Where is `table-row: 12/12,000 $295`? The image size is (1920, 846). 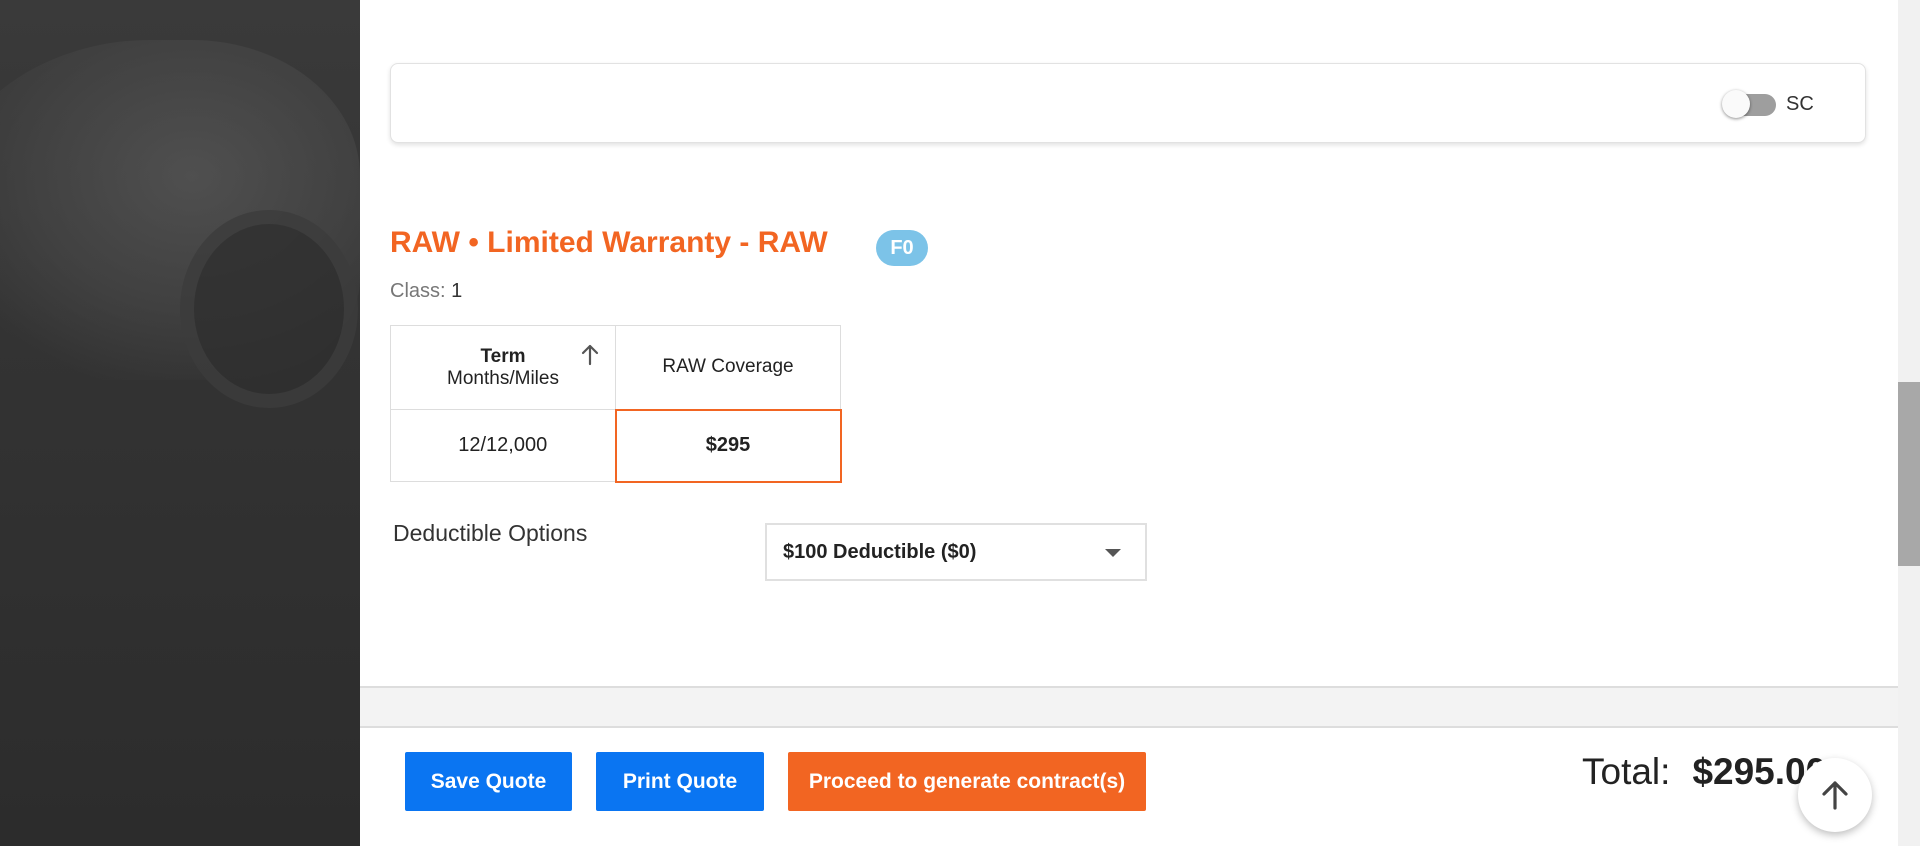 table-row: 12/12,000 $295 is located at coordinates (616, 445).